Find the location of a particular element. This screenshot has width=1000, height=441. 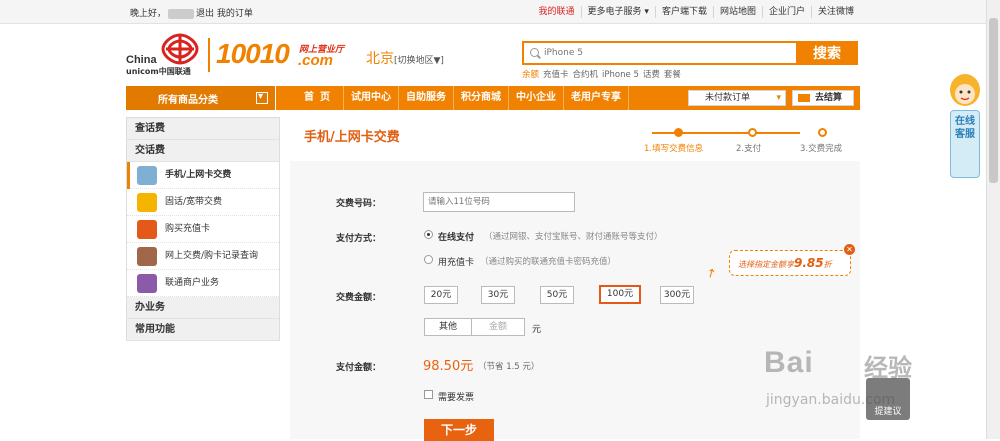

search-icon is located at coordinates (534, 52).